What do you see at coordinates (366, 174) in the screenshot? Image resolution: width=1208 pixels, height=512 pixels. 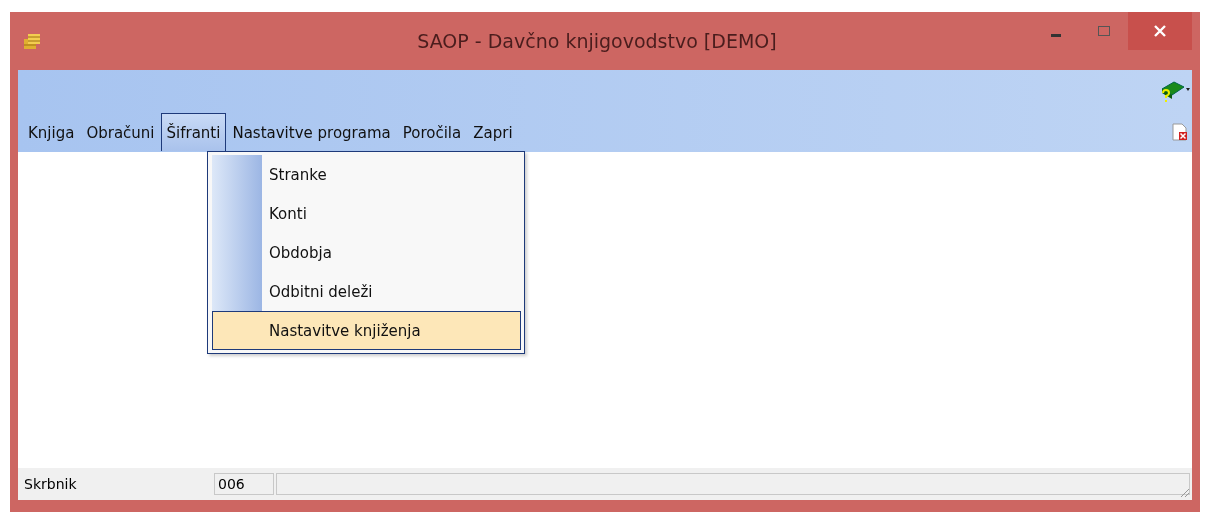 I see `dropdown-menu-item: Stranke` at bounding box center [366, 174].